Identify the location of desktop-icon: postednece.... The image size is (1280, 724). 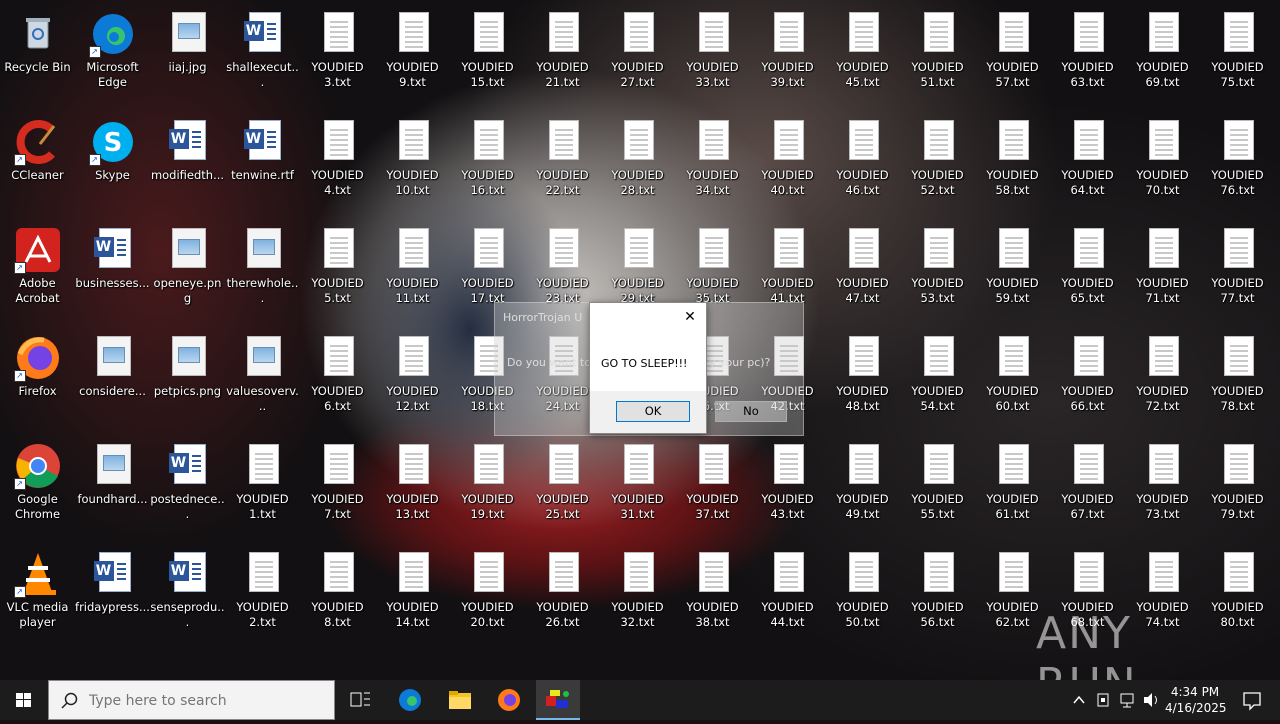
(187, 488).